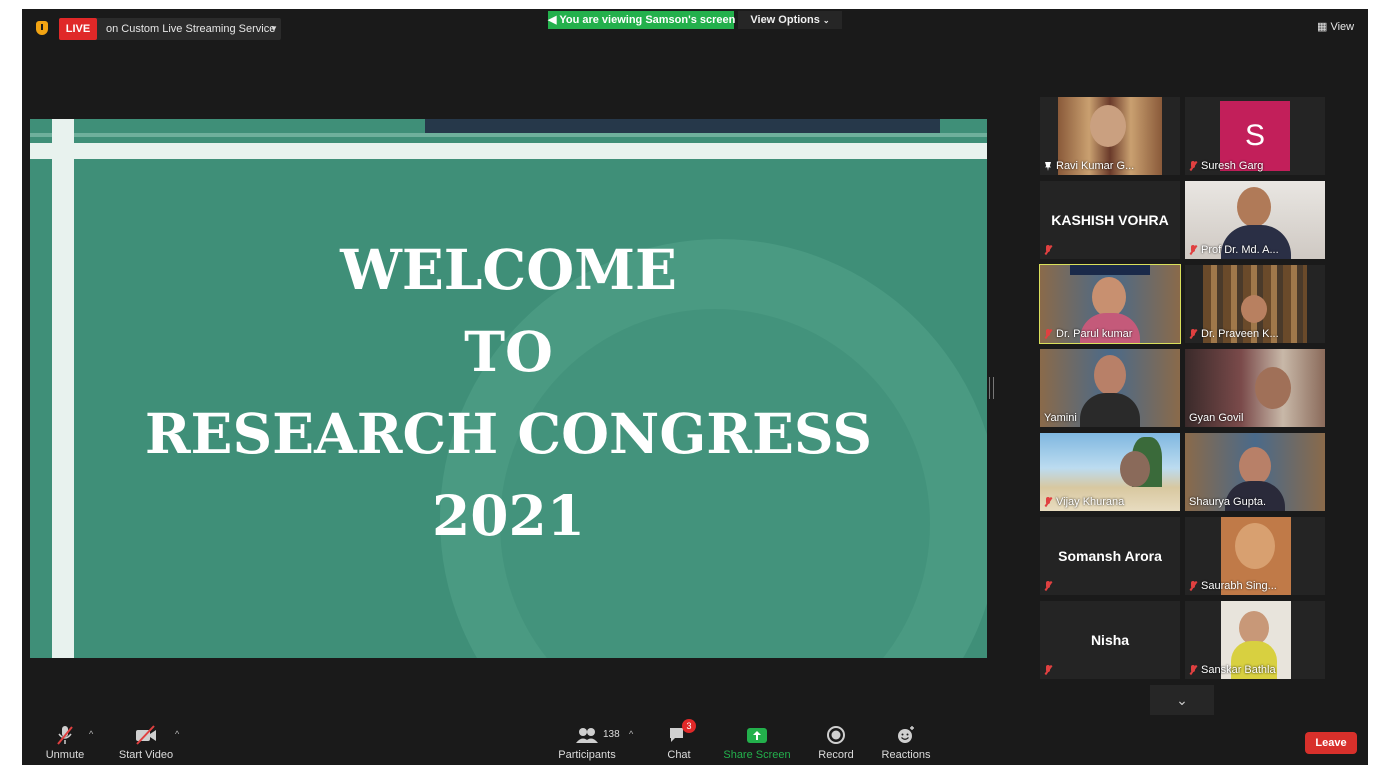 The width and height of the screenshot is (1382, 765). What do you see at coordinates (906, 755) in the screenshot?
I see `reactions-label: Reactions` at bounding box center [906, 755].